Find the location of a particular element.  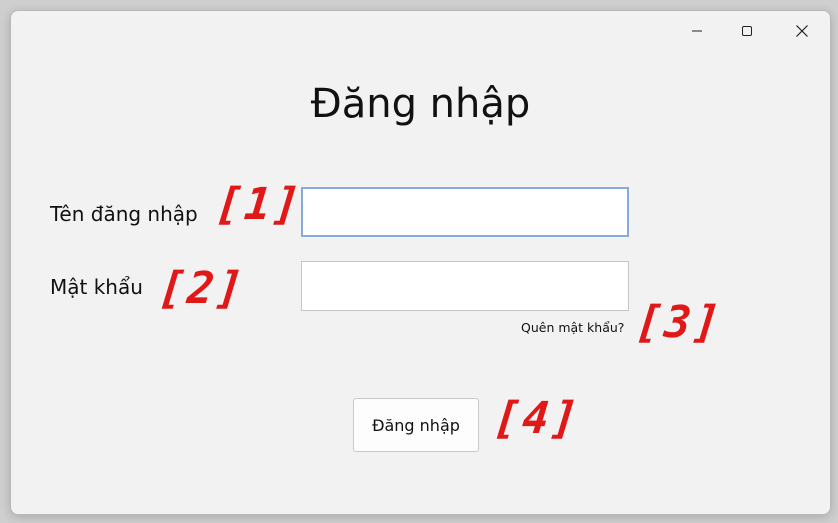

annotation-marker-4: [4] is located at coordinates (537, 418).